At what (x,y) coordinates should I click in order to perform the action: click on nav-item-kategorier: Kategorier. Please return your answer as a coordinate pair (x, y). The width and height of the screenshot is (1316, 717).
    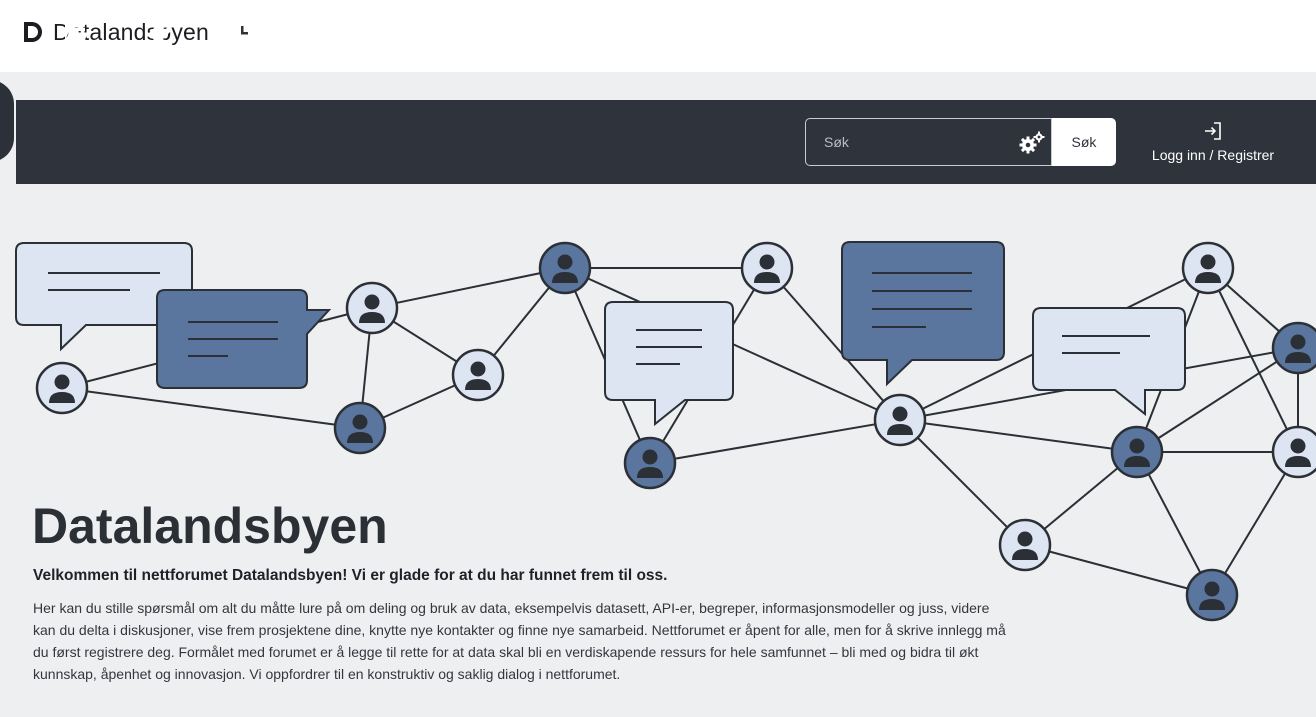
    Looking at the image, I should click on (76, 42).